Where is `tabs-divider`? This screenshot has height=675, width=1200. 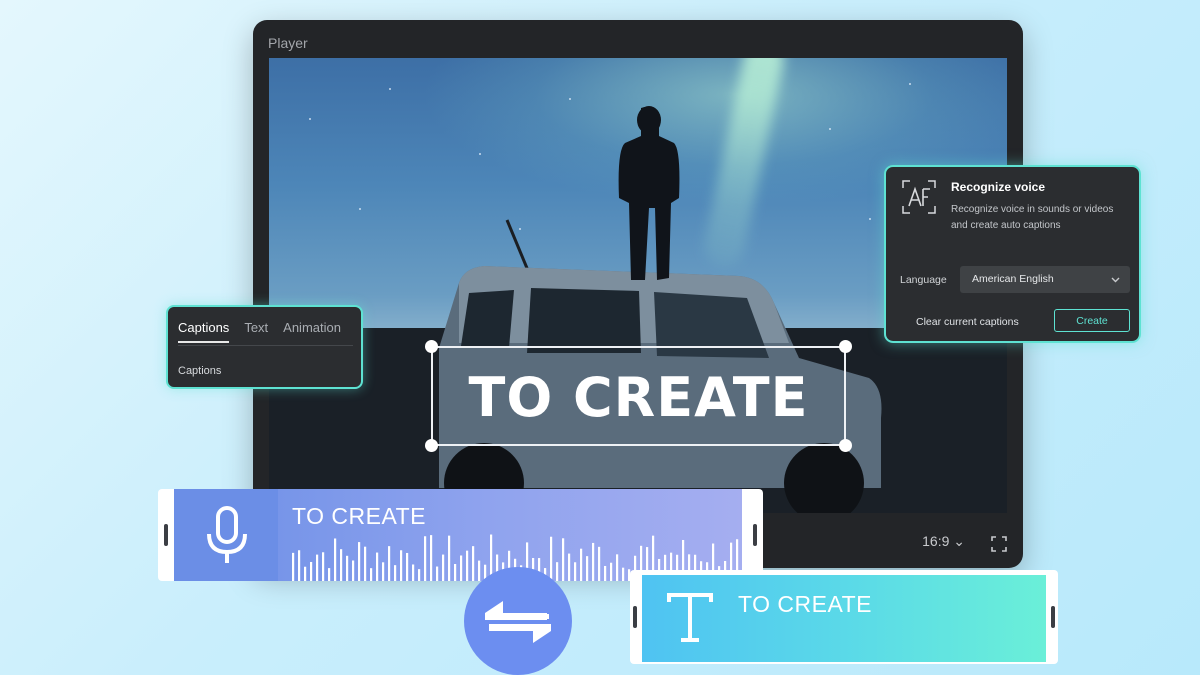
tabs-divider is located at coordinates (265, 345).